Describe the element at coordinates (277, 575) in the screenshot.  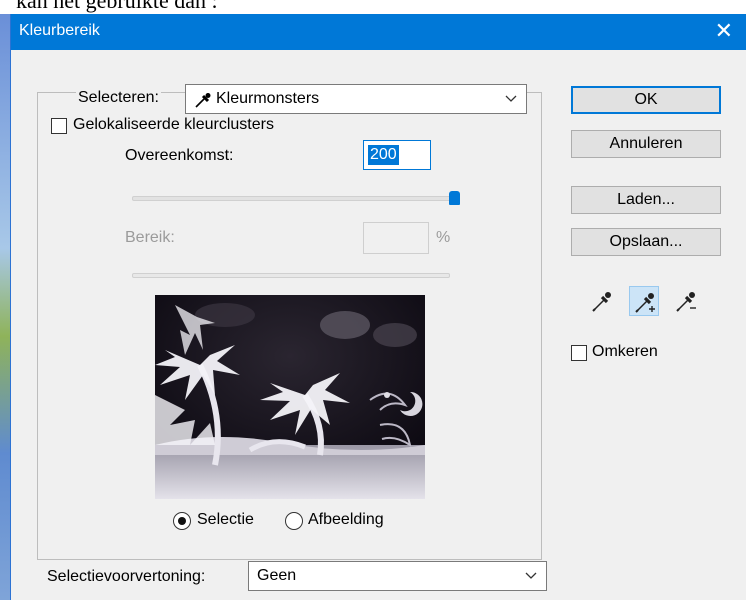
I see `selection-preview-value: Geen` at that location.